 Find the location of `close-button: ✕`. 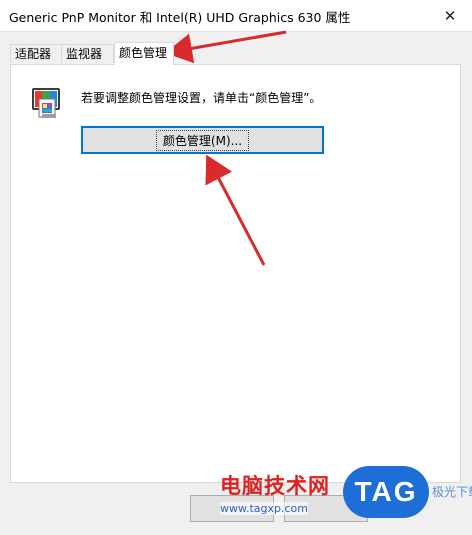

close-button: ✕ is located at coordinates (450, 15).